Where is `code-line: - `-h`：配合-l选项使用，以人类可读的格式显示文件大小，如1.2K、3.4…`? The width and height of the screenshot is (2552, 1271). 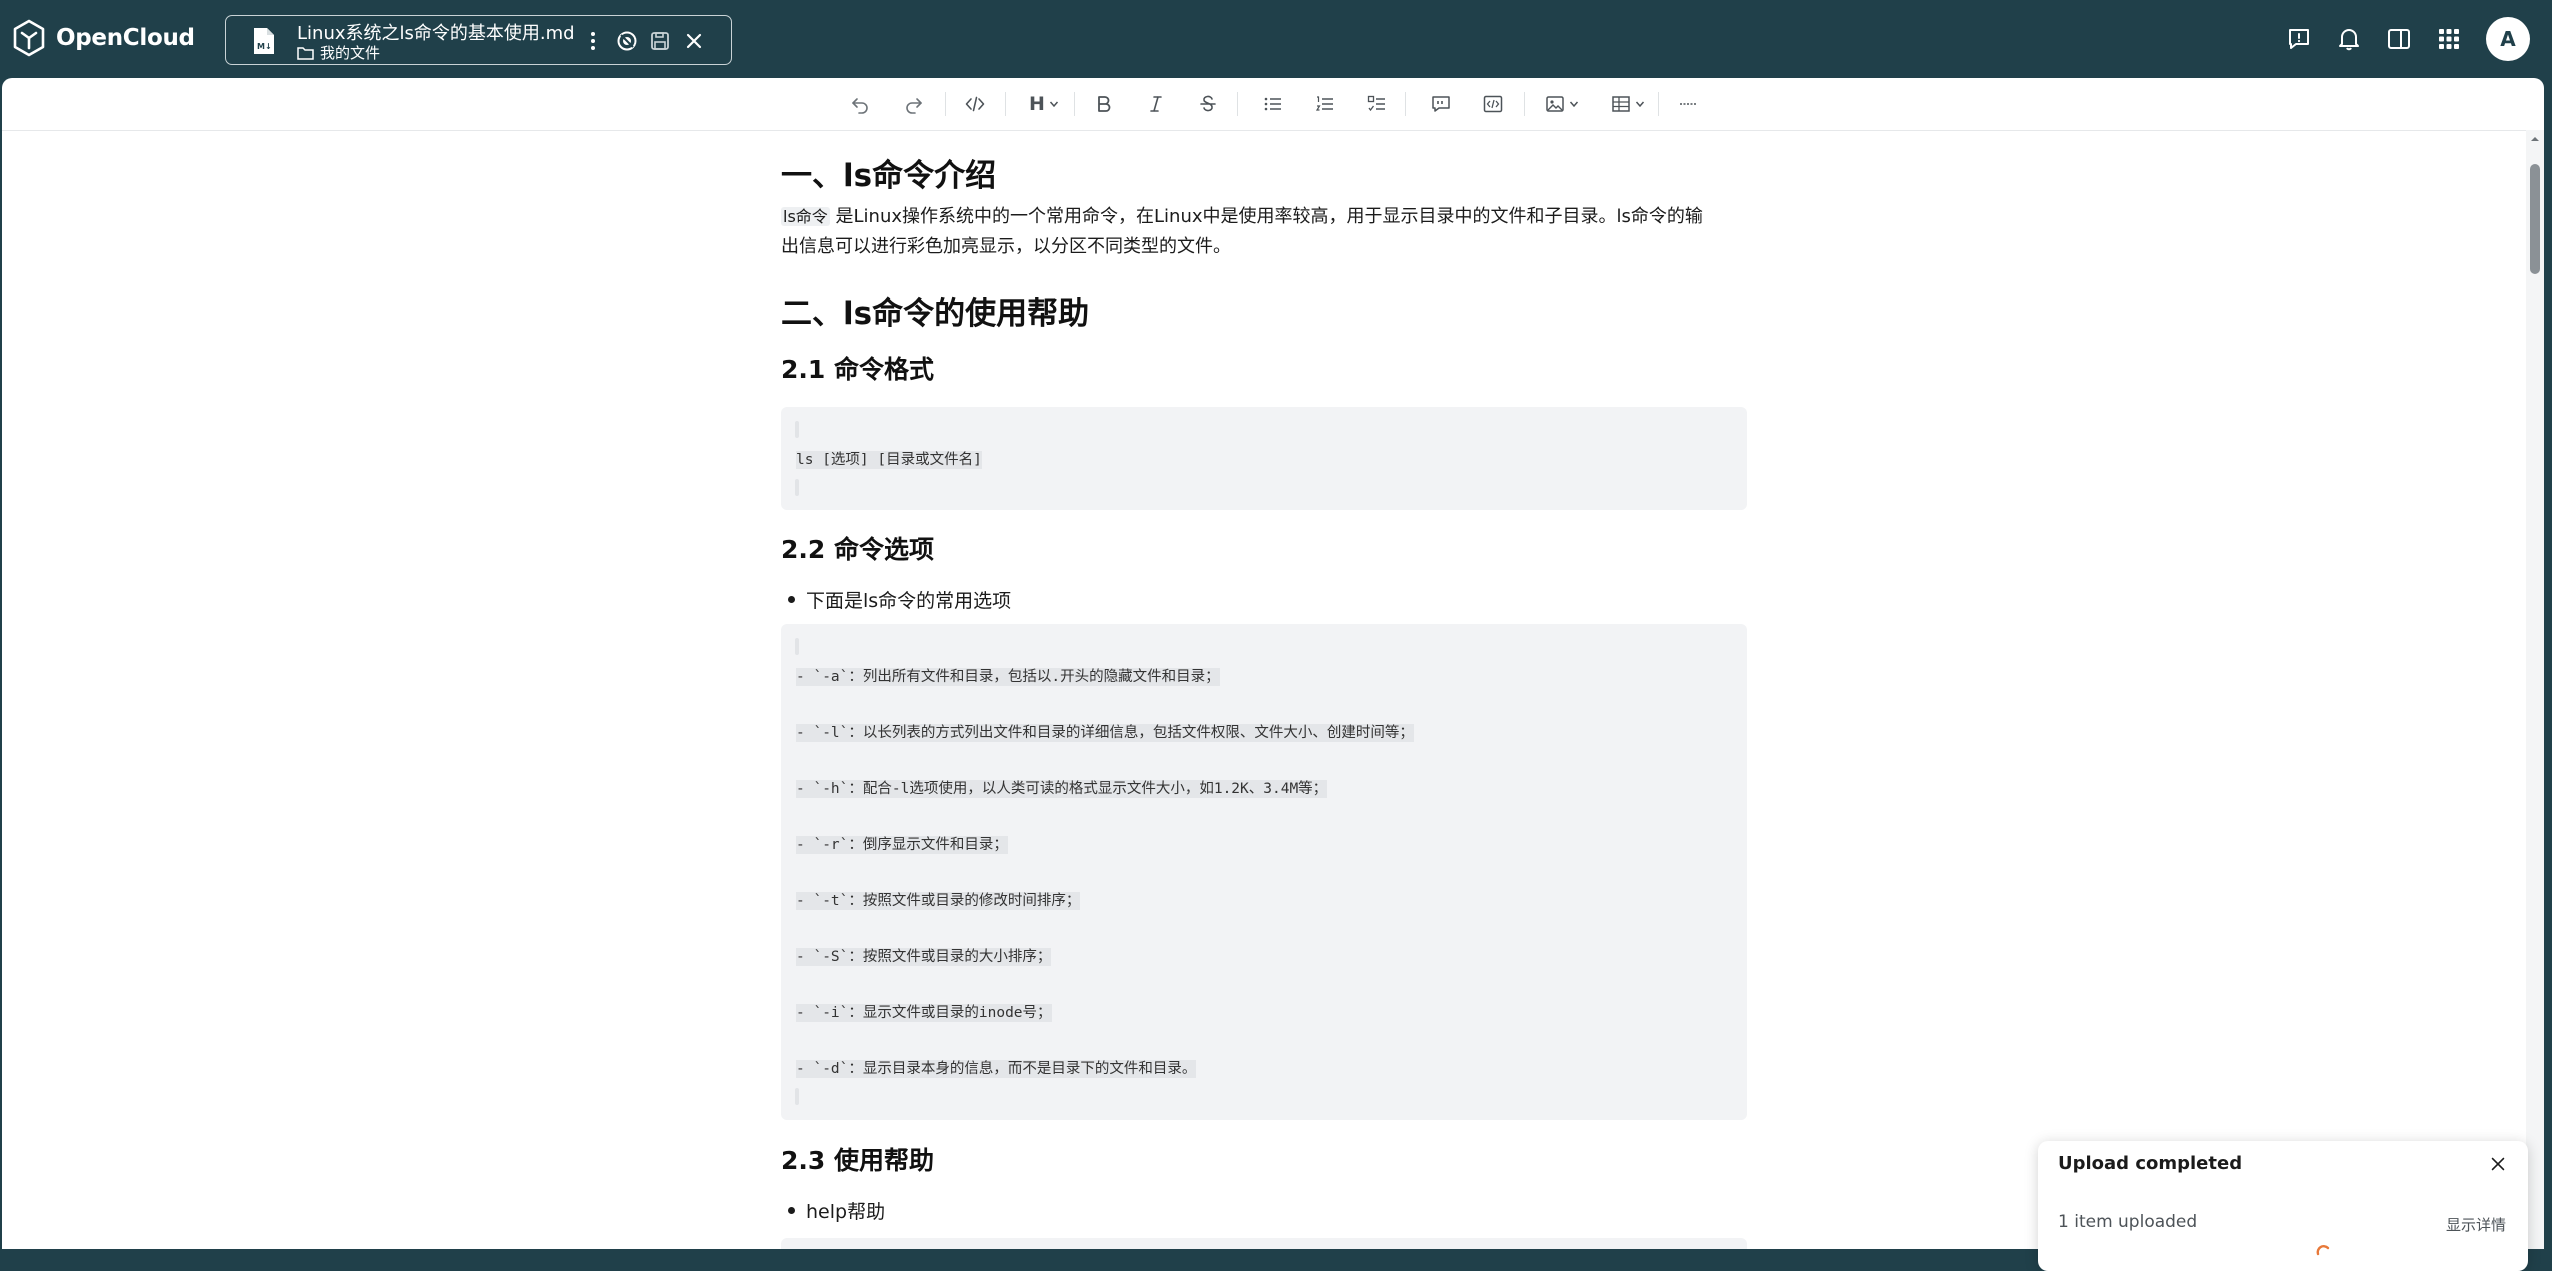 code-line: - `-h`：配合-l选项使用，以人类可读的格式显示文件大小，如1.2K、3.4… is located at coordinates (1062, 789).